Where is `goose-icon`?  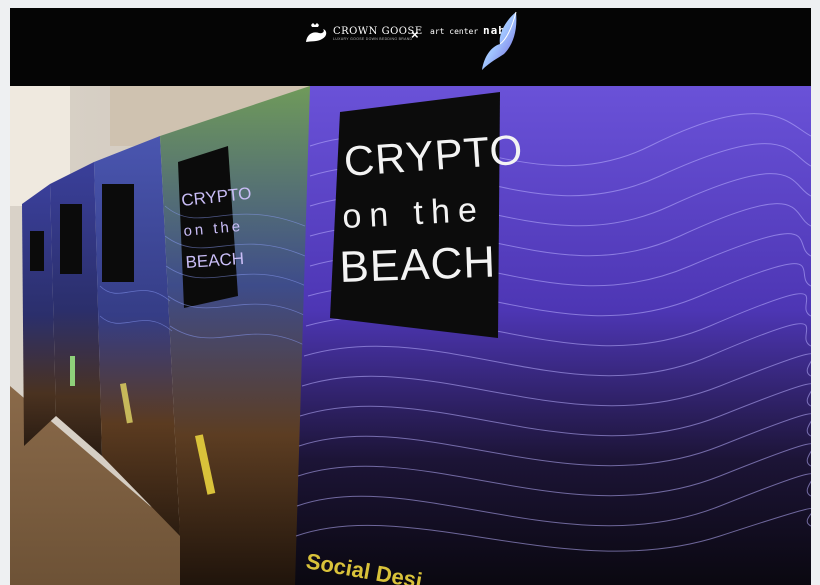
goose-icon is located at coordinates (316, 32).